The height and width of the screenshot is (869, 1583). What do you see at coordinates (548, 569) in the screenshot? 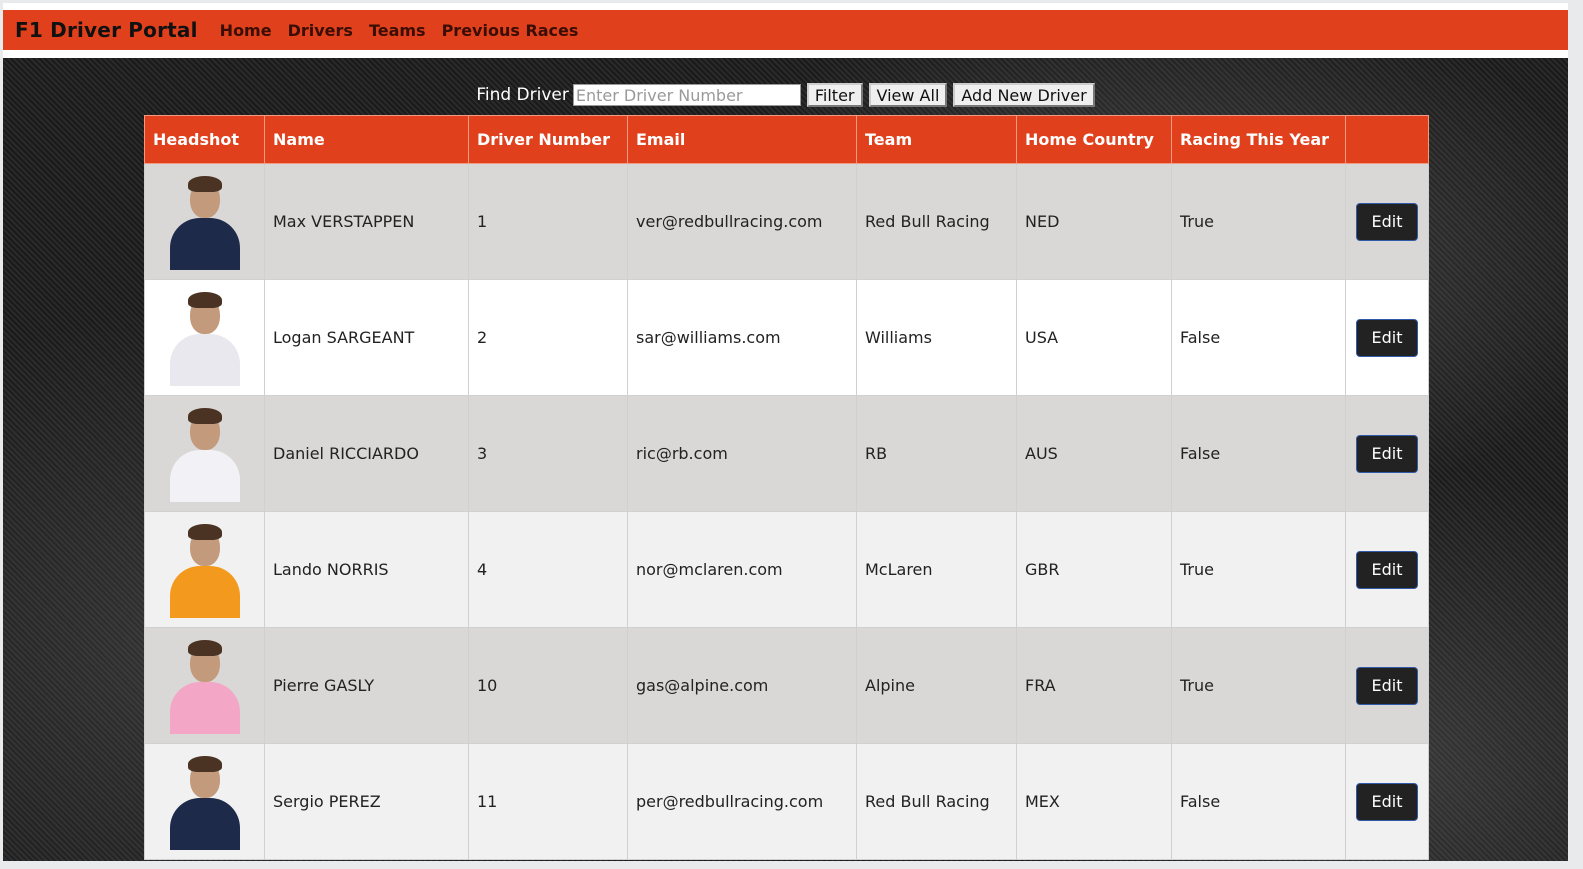
I see `driver-number: 4` at bounding box center [548, 569].